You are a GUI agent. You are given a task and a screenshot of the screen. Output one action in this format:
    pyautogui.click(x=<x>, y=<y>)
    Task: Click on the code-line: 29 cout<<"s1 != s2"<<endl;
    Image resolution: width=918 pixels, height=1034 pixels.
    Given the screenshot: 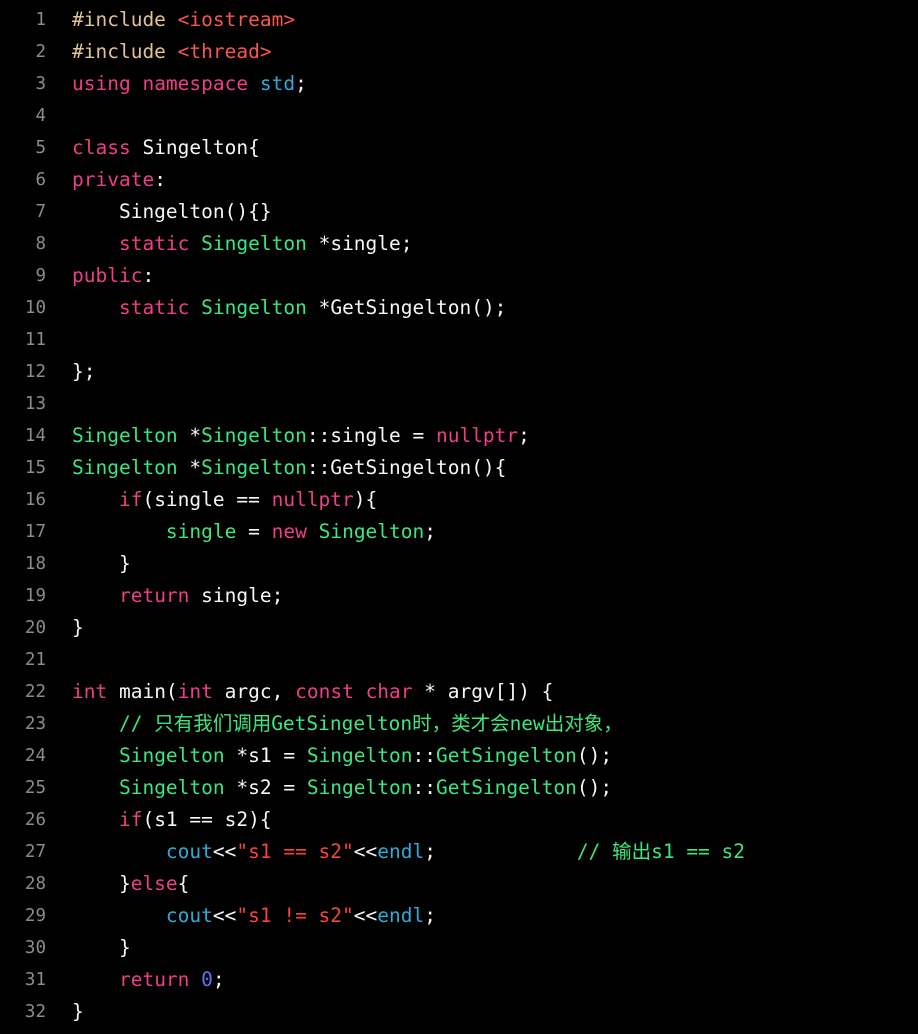 What is the action you would take?
    pyautogui.click(x=459, y=916)
    